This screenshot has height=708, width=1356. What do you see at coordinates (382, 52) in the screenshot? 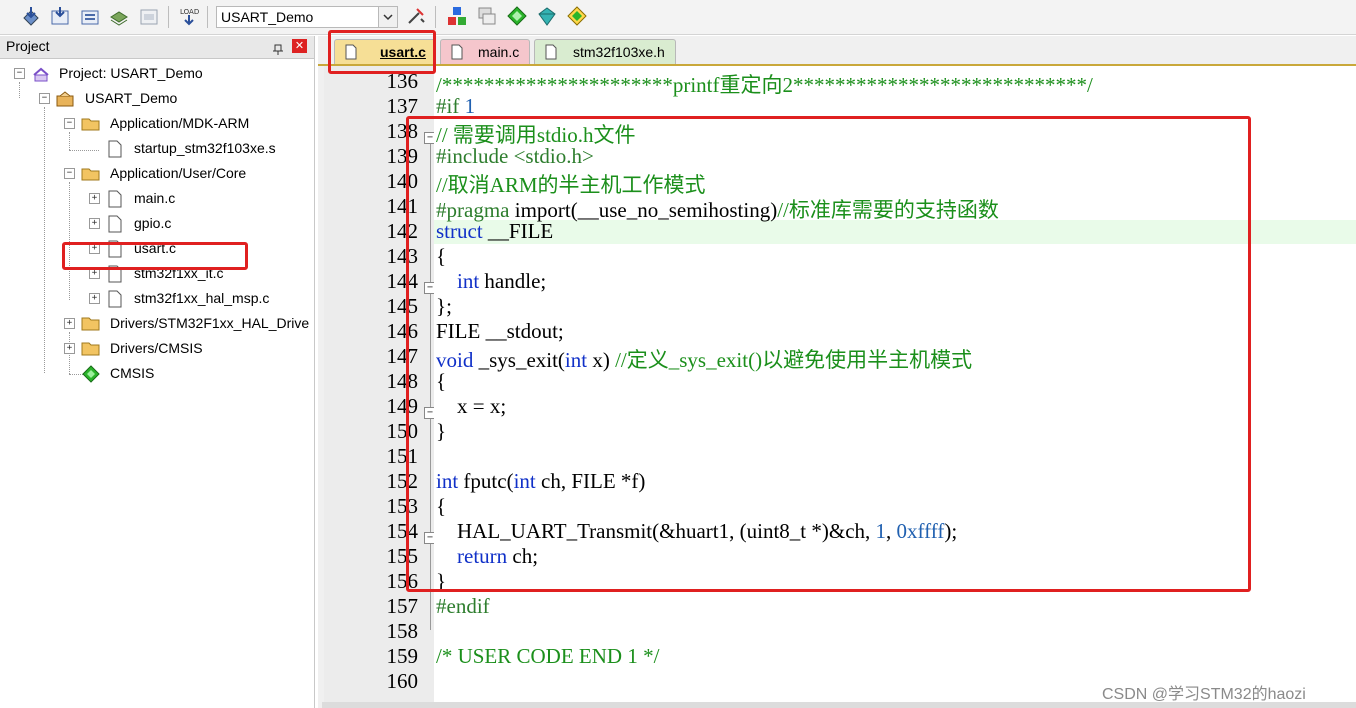
I see `highlight-box-tab` at bounding box center [382, 52].